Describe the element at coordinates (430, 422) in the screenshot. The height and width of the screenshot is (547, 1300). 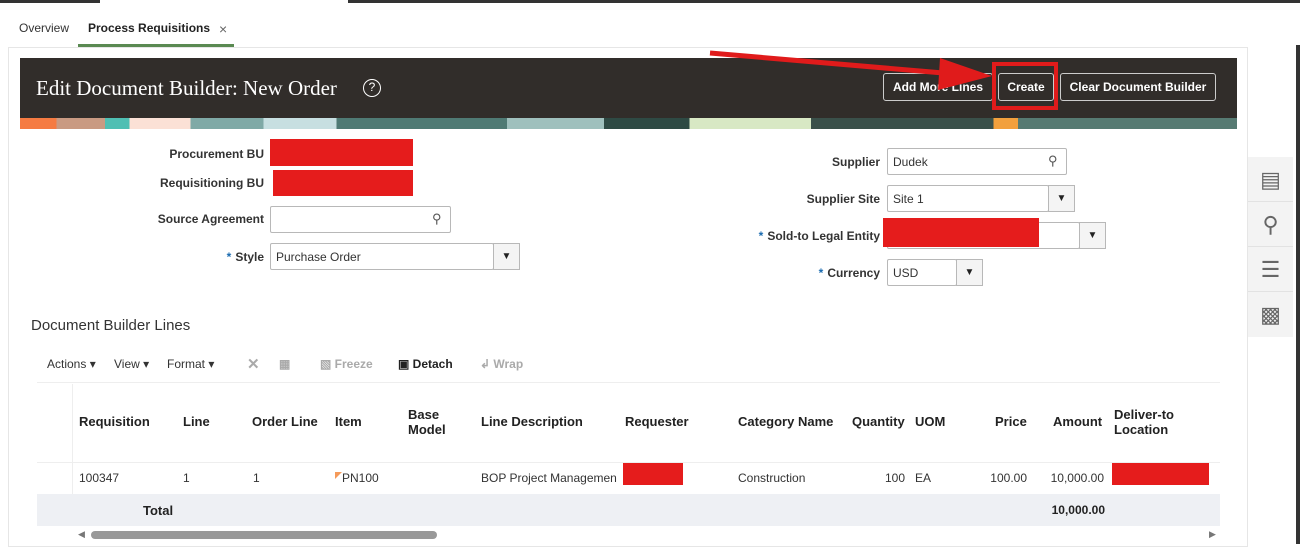
I see `col-base-model: Base Model` at that location.